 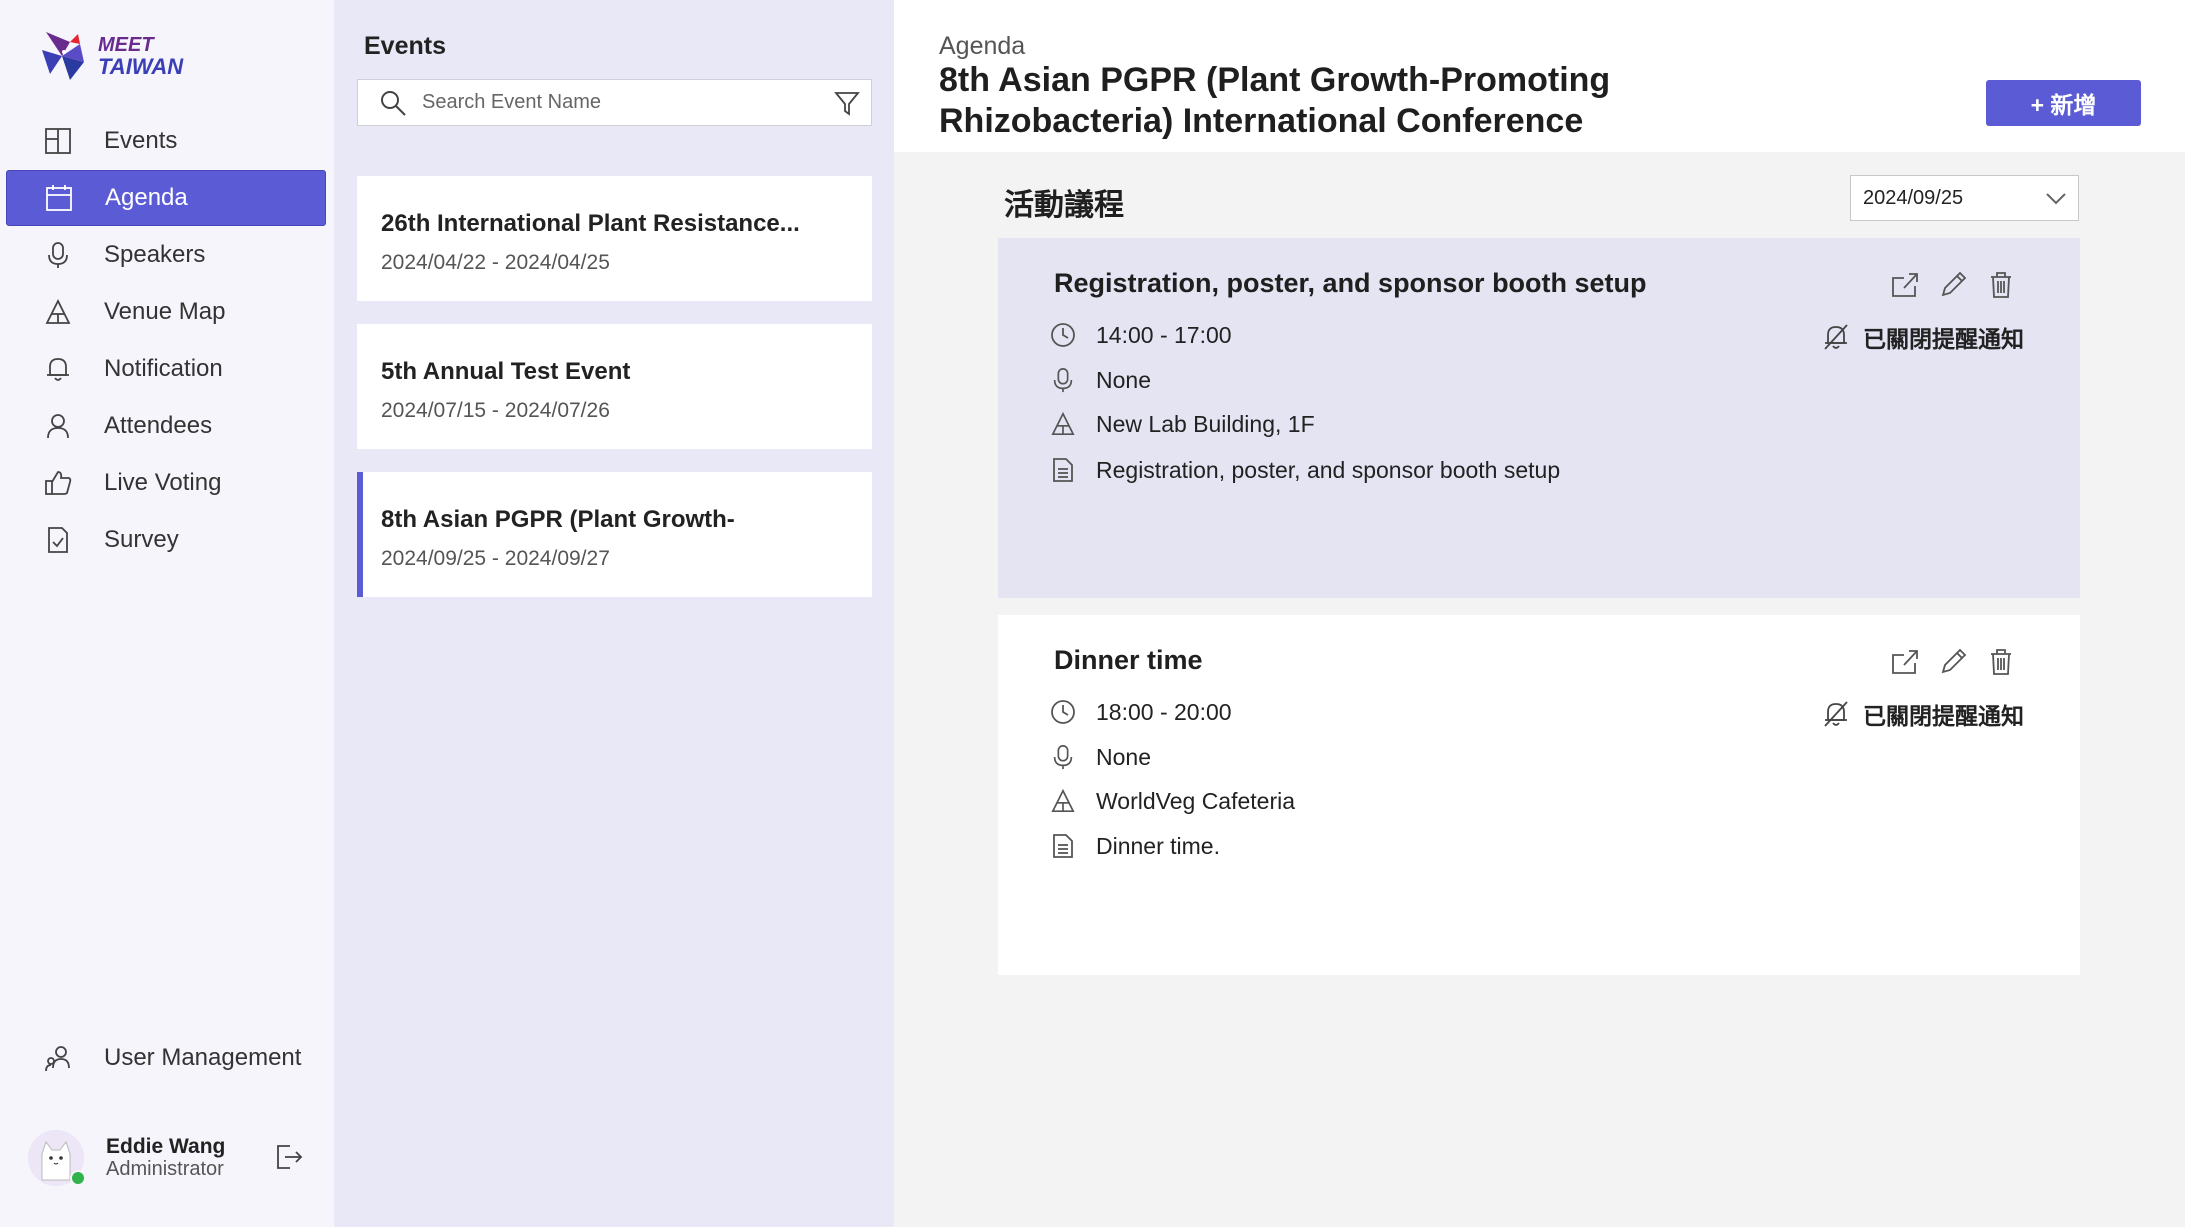 I want to click on users-icon, so click(x=58, y=1058).